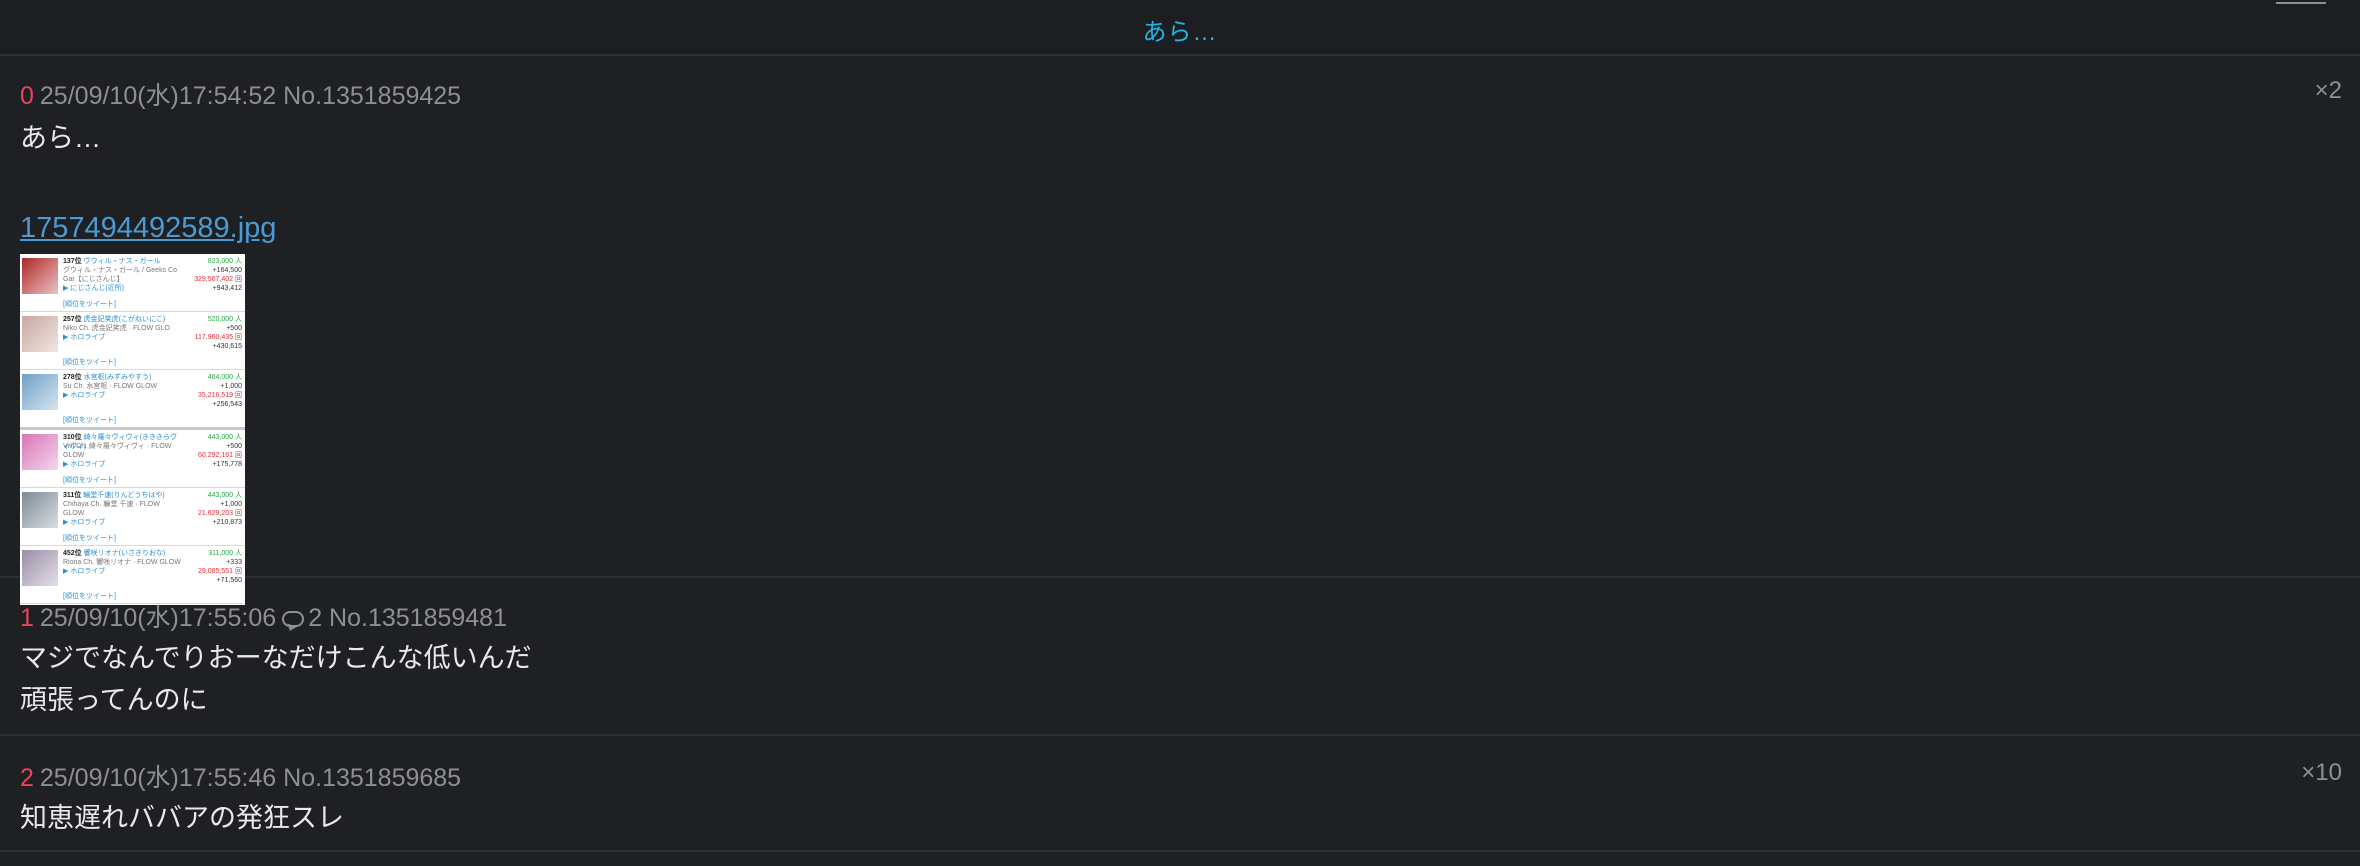 Image resolution: width=2360 pixels, height=866 pixels. Describe the element at coordinates (120, 275) in the screenshot. I see `channel-sub-text: グウィル・ナス・ガール / Geeks Co Gar【にじさんじ】` at that location.